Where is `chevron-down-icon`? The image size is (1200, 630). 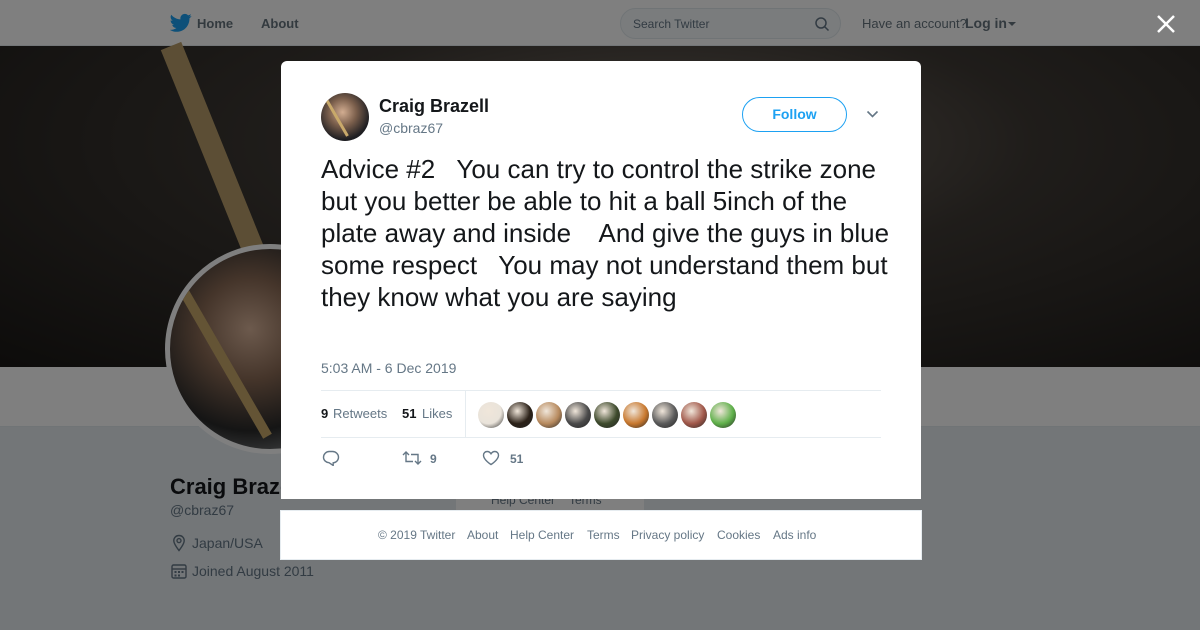 chevron-down-icon is located at coordinates (872, 114).